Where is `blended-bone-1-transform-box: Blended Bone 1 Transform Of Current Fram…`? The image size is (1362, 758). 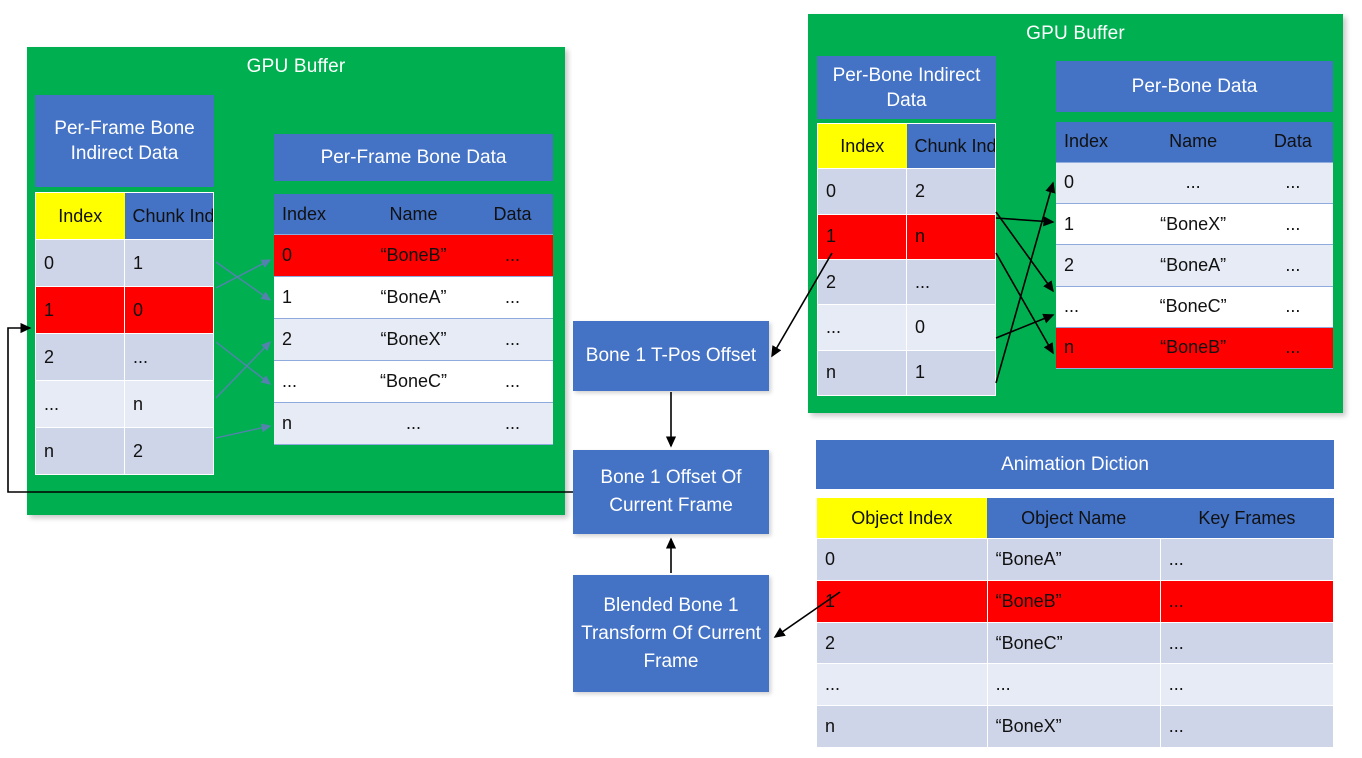
blended-bone-1-transform-box: Blended Bone 1 Transform Of Current Fram… is located at coordinates (671, 633).